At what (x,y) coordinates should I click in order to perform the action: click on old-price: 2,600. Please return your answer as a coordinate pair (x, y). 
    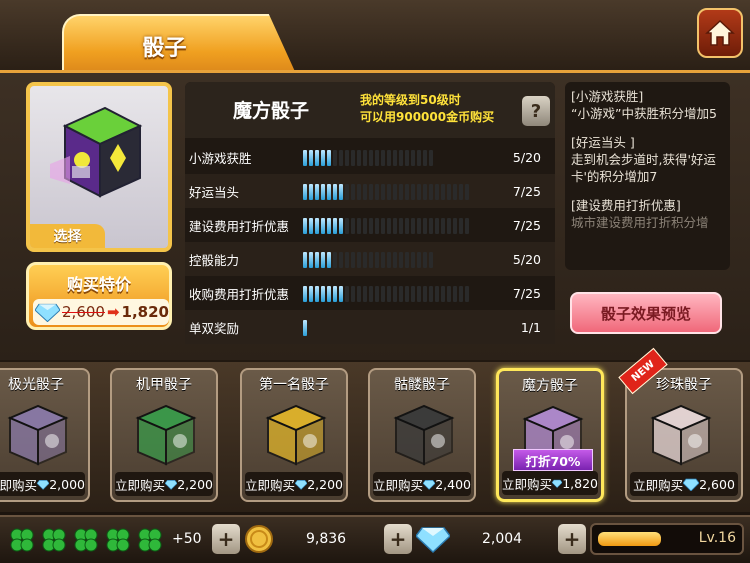
    Looking at the image, I should click on (83, 312).